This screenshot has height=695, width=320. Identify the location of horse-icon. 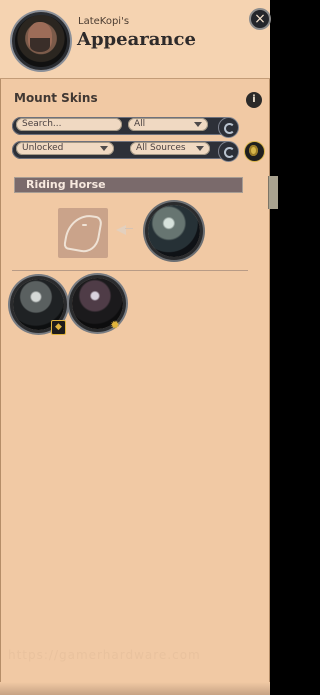
(83, 233).